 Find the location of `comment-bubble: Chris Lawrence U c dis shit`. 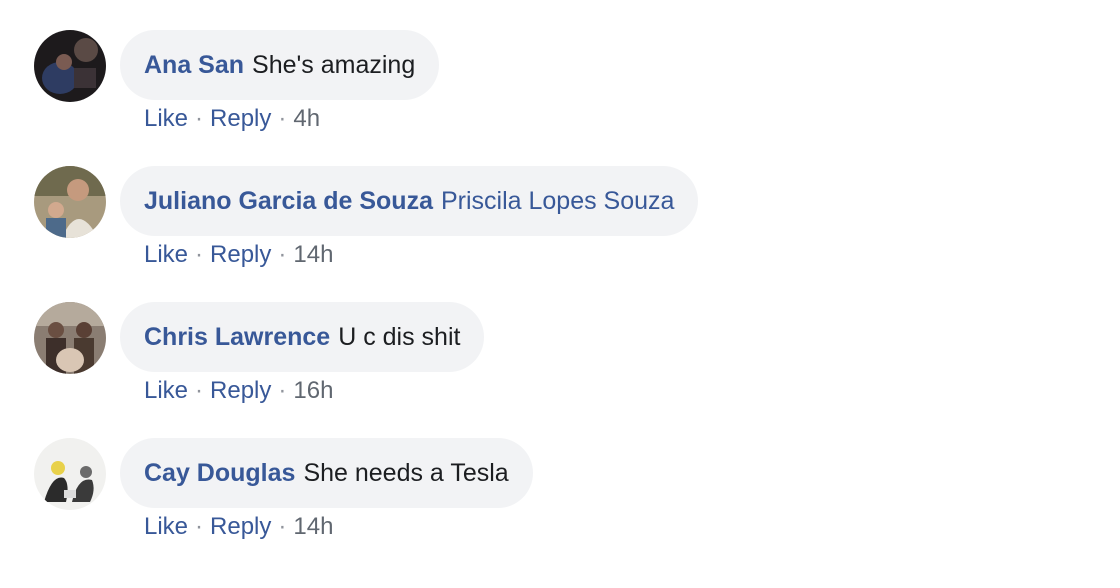

comment-bubble: Chris Lawrence U c dis shit is located at coordinates (302, 337).